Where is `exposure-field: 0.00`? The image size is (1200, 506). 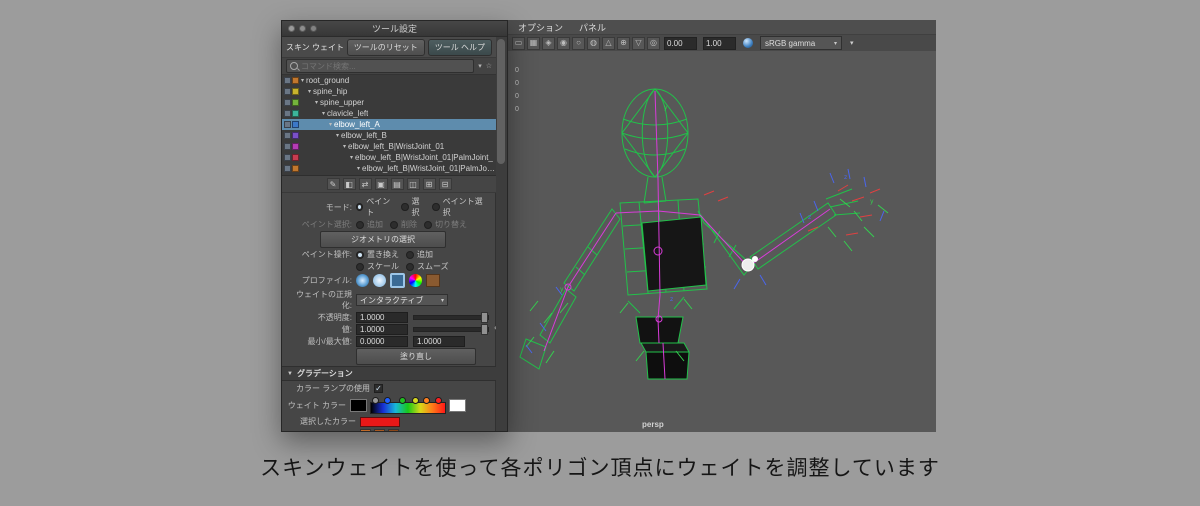 exposure-field: 0.00 is located at coordinates (680, 43).